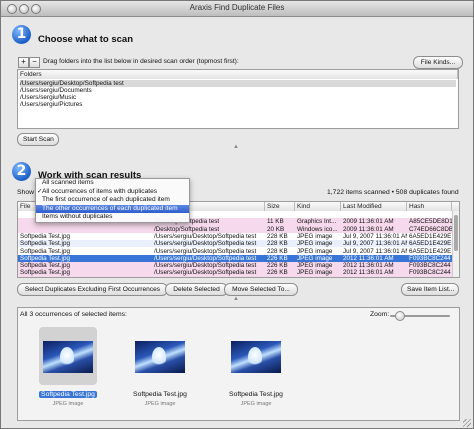  I want to click on checkmark-icon: ✓, so click(40, 191).